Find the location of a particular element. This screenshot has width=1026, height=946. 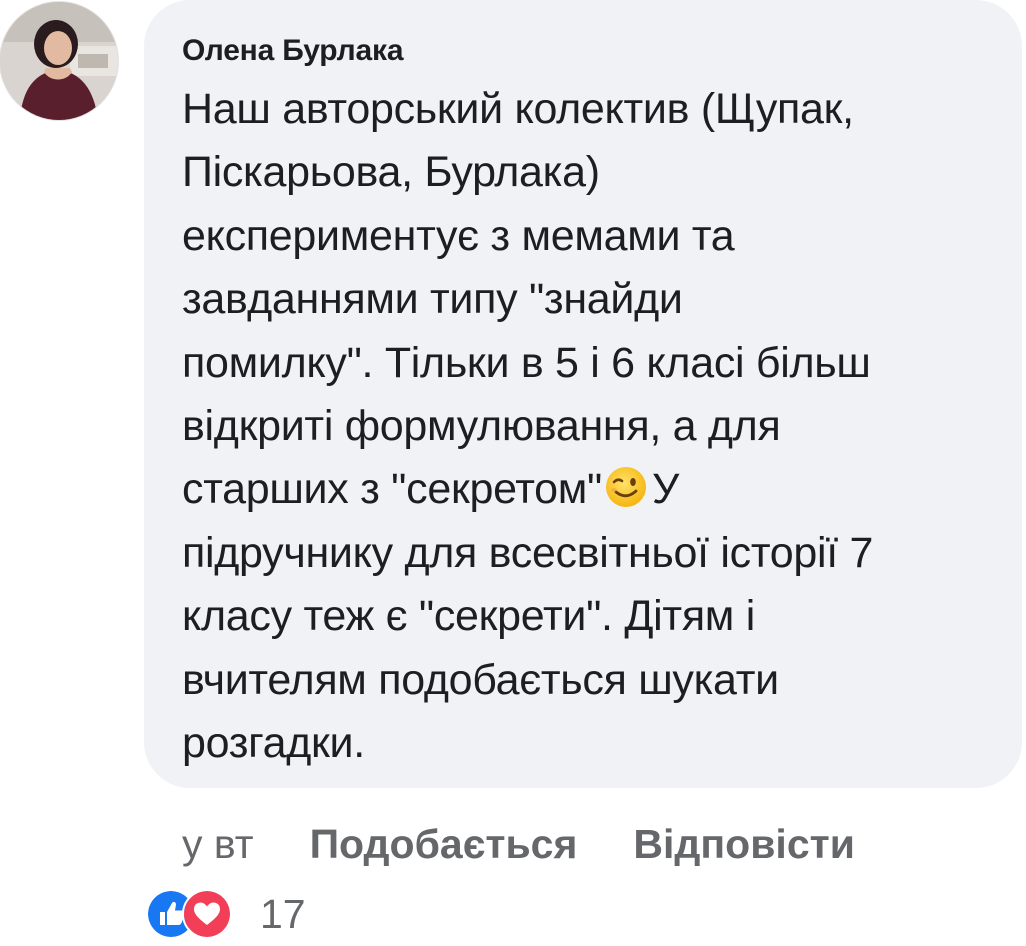

comment-actions: у вт Подобається Відповісти is located at coordinates (518, 844).